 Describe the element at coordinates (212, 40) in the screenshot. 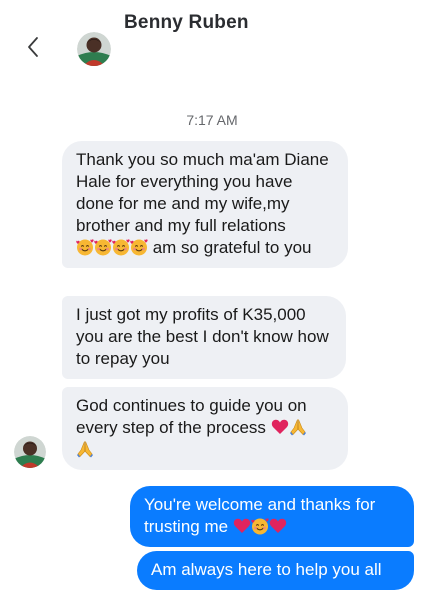

I see `chat-header: Benny Ruben` at that location.